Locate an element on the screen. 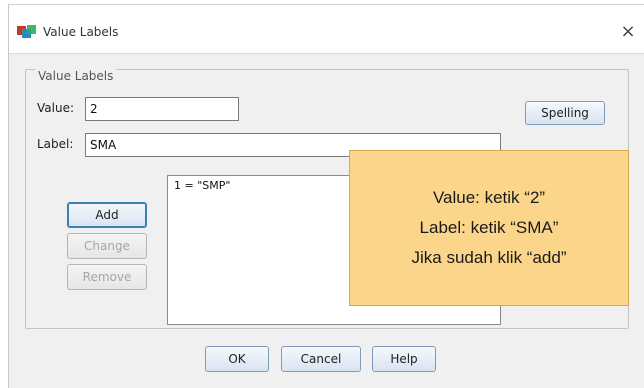  add-button: Add is located at coordinates (107, 215).